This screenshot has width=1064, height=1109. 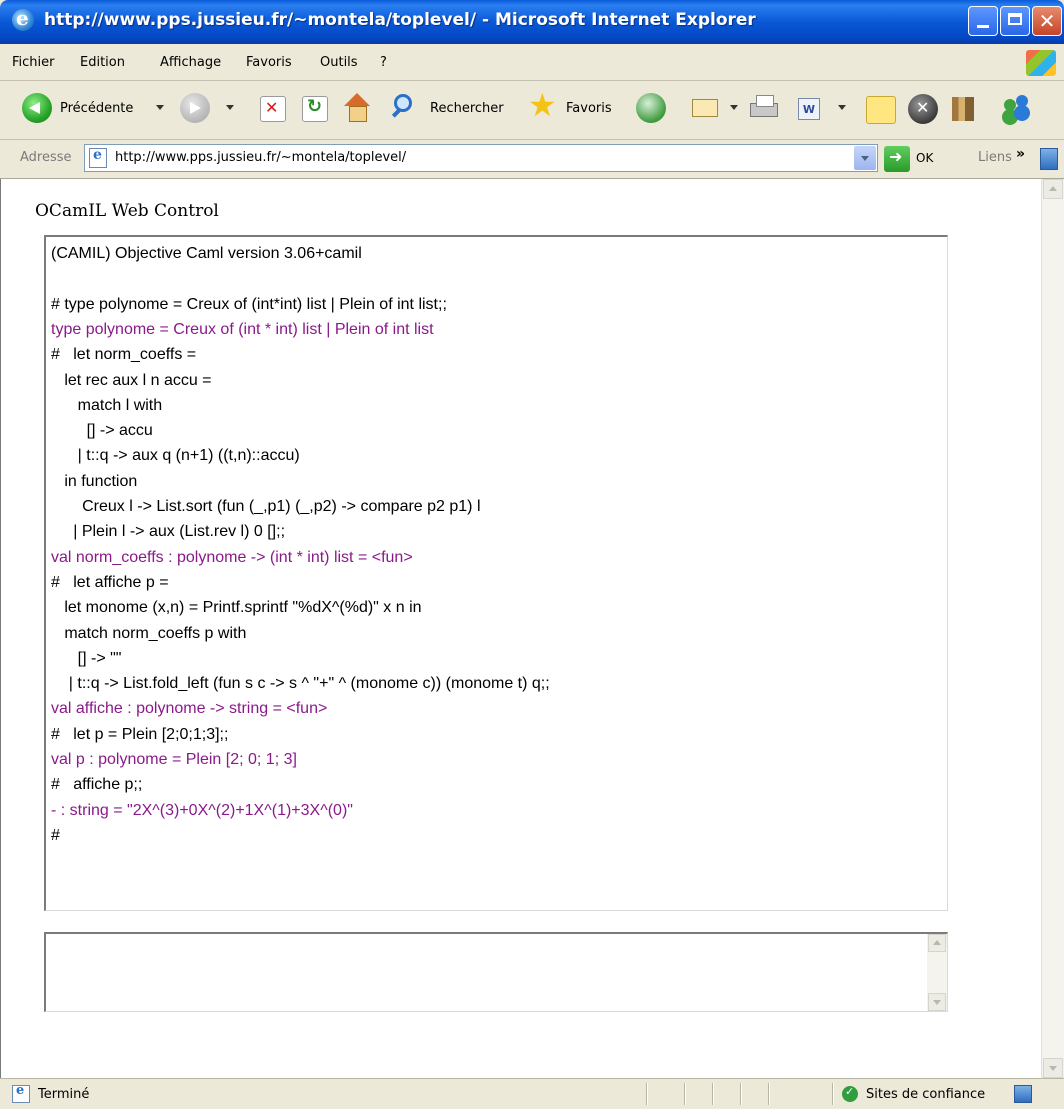 What do you see at coordinates (175, 456) in the screenshot?
I see `toplevel-line: | t::q -> aux q (n+1) ((t,n)::accu)` at bounding box center [175, 456].